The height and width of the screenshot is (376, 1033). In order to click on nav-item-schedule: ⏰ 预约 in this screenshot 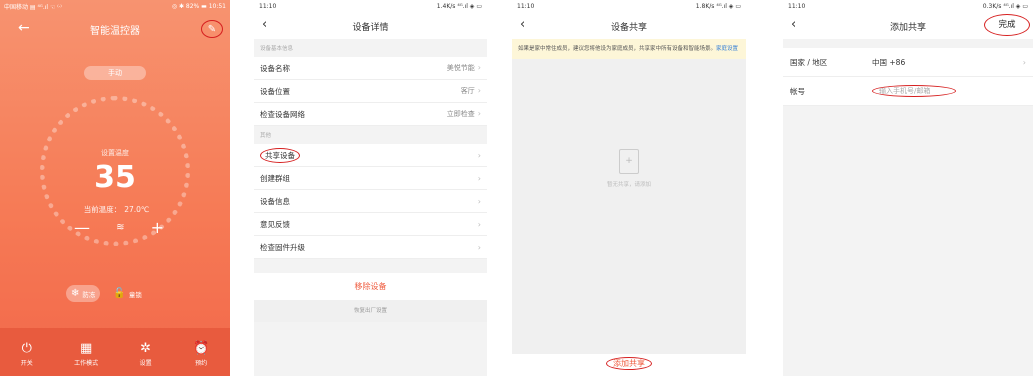, I will do `click(201, 354)`.